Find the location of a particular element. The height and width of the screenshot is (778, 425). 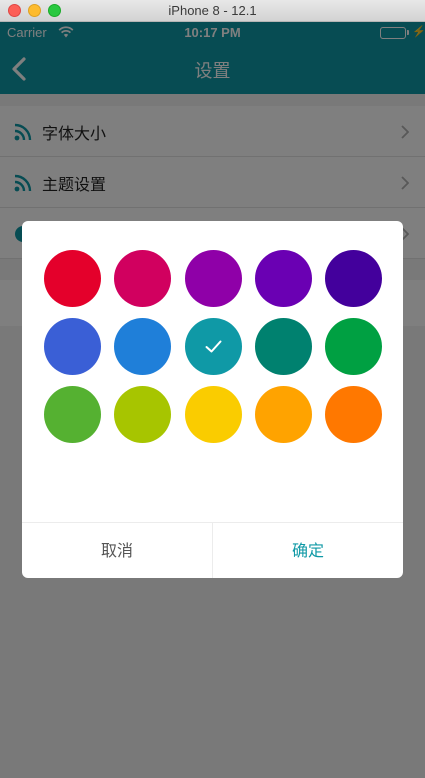

checkmark-icon is located at coordinates (213, 346).